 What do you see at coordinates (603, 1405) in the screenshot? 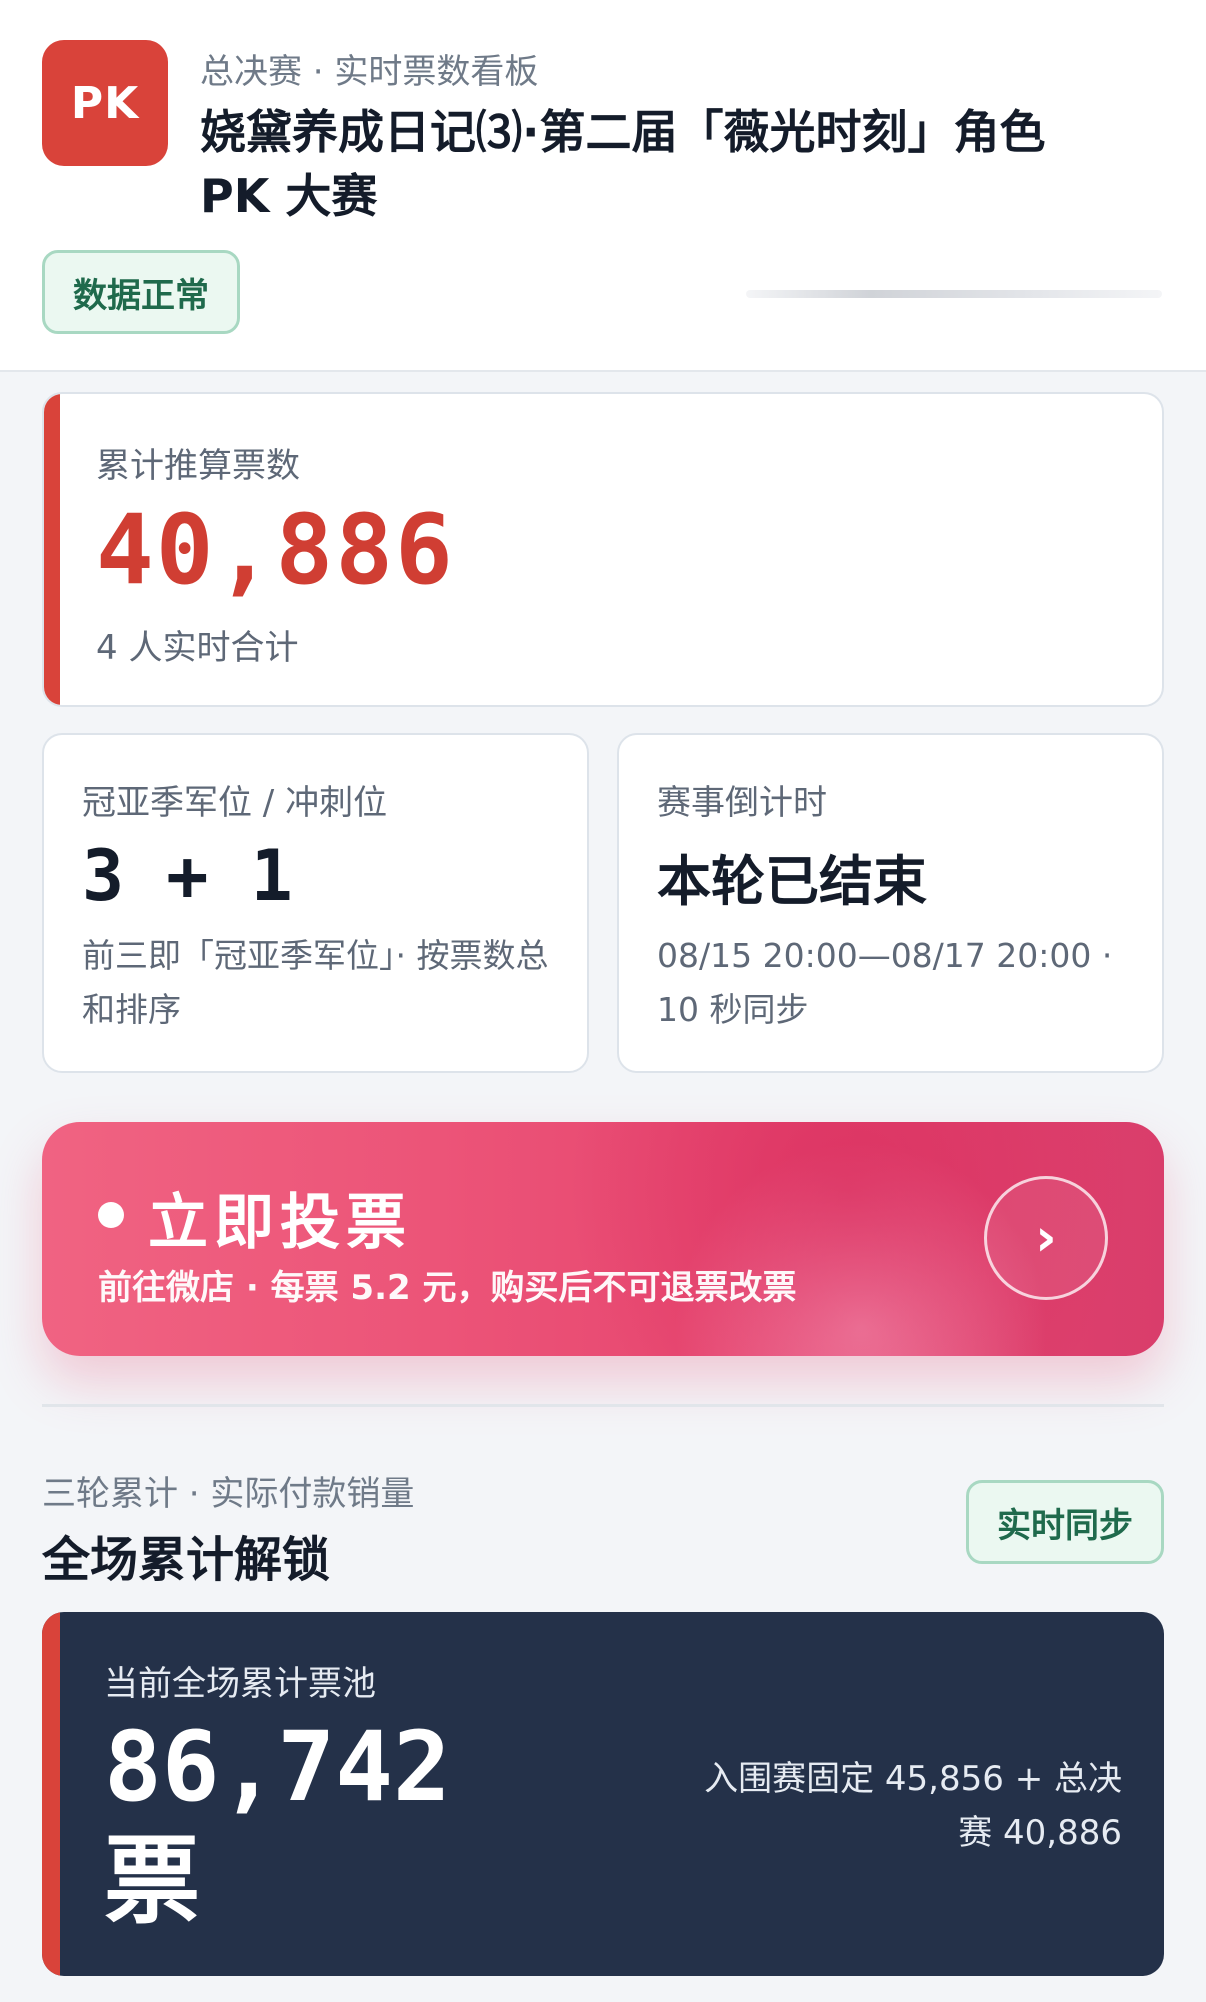
I see `section-divider` at bounding box center [603, 1405].